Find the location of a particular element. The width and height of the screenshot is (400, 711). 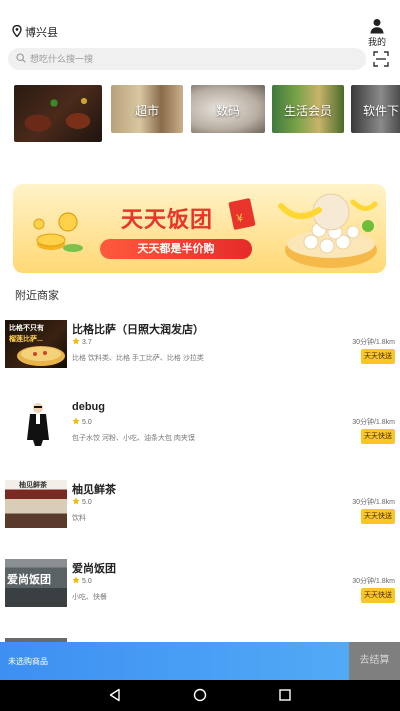

merchant-tags: 小吃、快餐 is located at coordinates (89, 597).